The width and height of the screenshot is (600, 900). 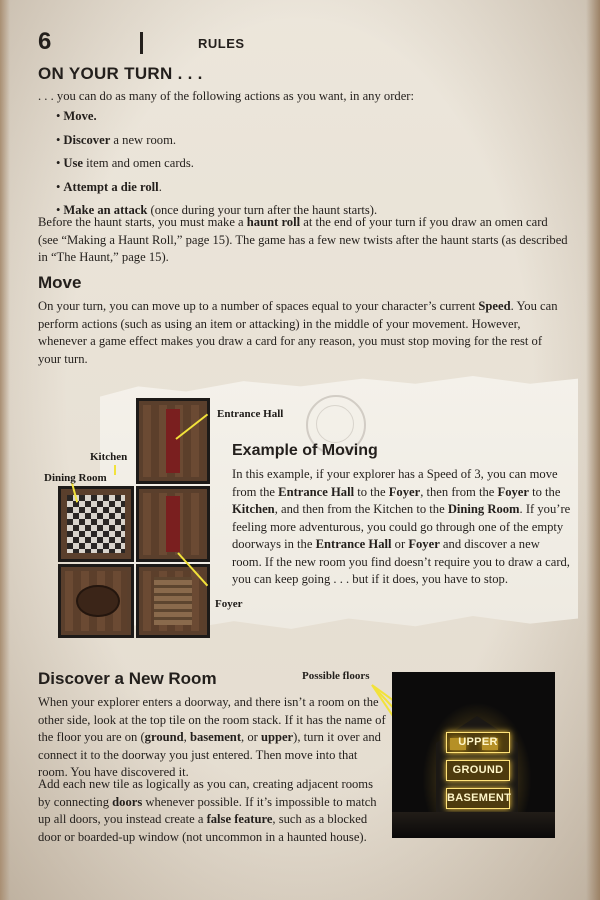 What do you see at coordinates (141, 43) in the screenshot?
I see `header-divider` at bounding box center [141, 43].